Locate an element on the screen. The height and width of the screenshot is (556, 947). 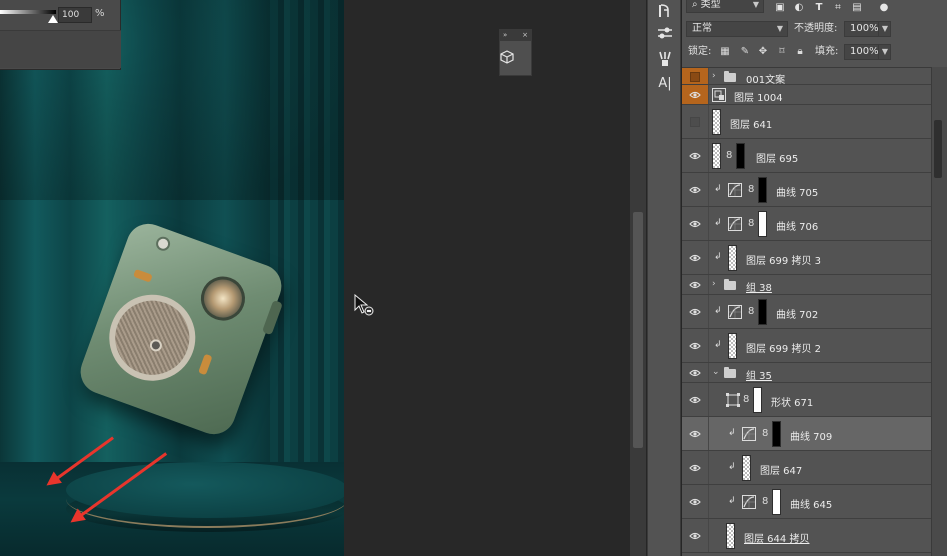
floating-panel: » × is located at coordinates (515, 52).